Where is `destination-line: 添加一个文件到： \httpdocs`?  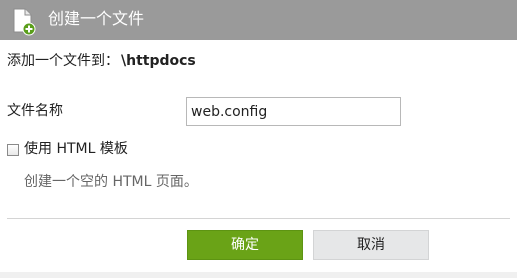 destination-line: 添加一个文件到： \httpdocs is located at coordinates (101, 61).